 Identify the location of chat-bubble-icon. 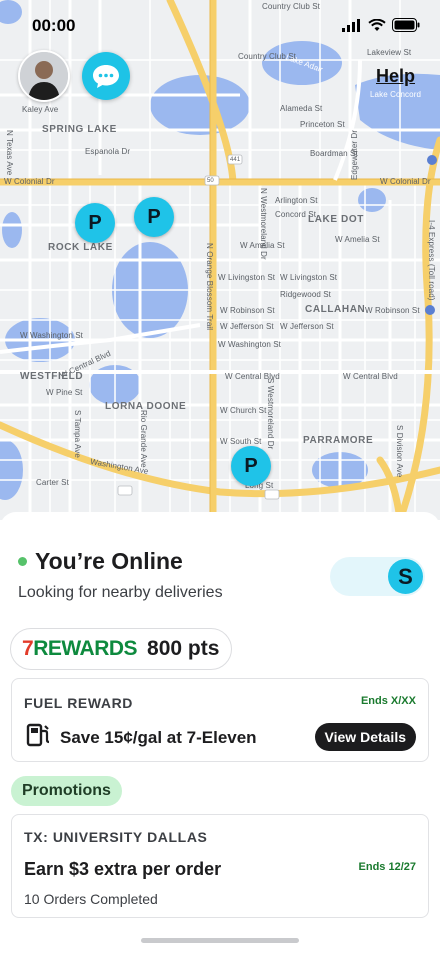
(106, 76).